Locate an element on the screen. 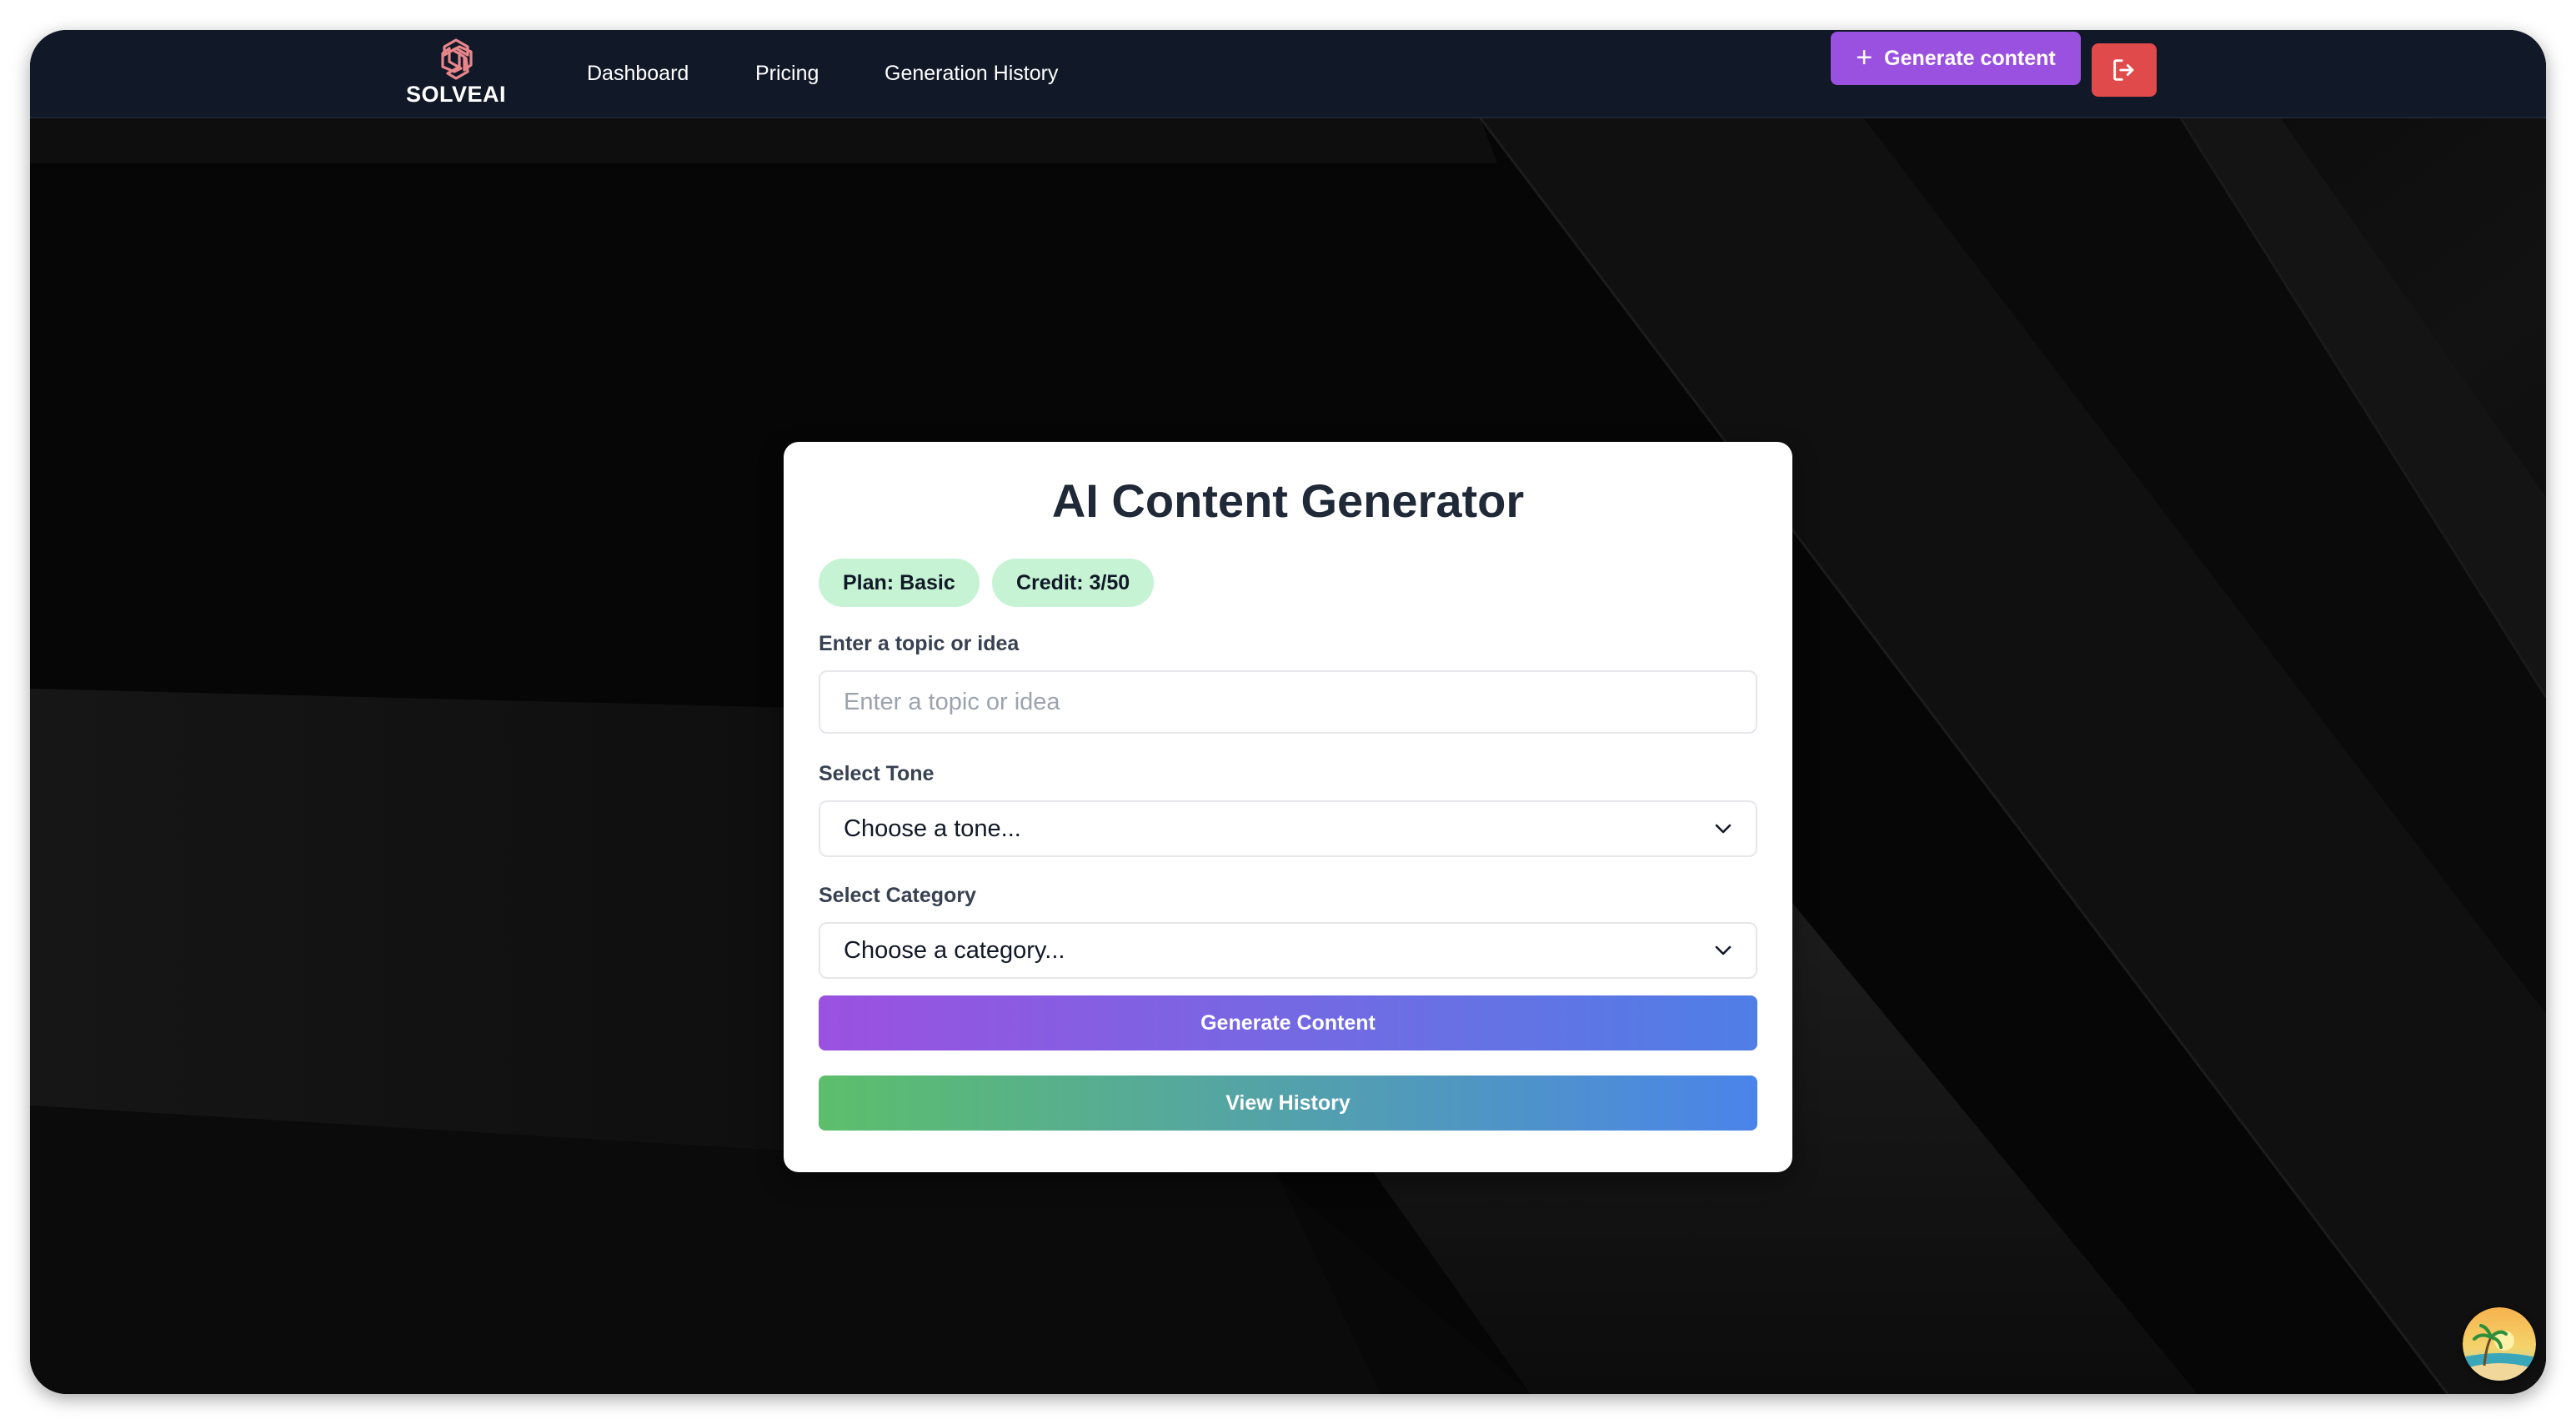  nav-link-generation-history: Generation History is located at coordinates (971, 73).